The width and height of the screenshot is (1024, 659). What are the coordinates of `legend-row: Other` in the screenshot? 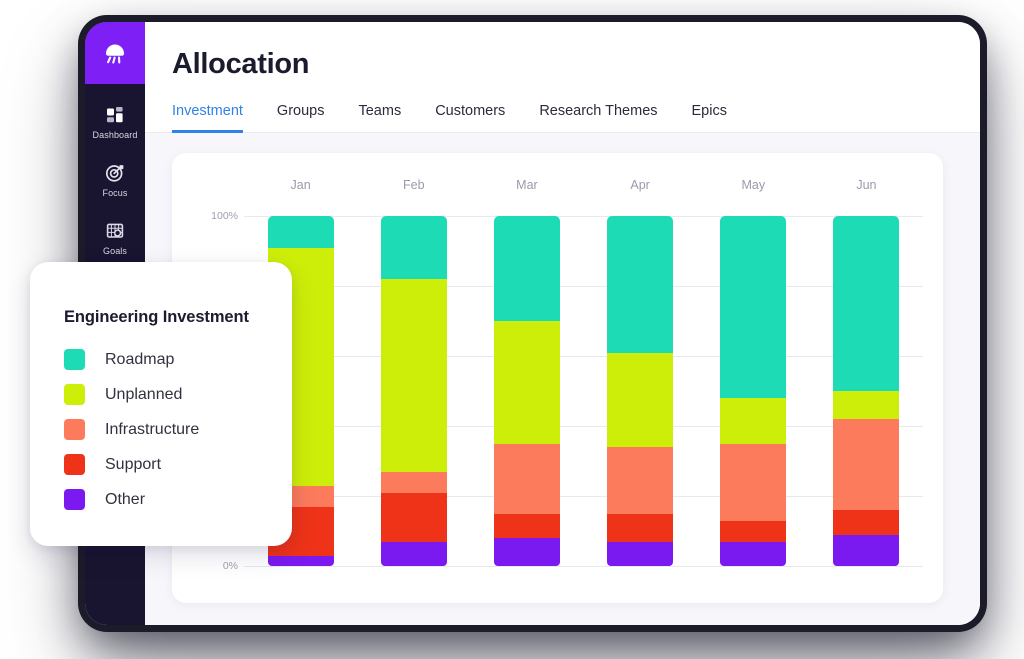 It's located at (178, 499).